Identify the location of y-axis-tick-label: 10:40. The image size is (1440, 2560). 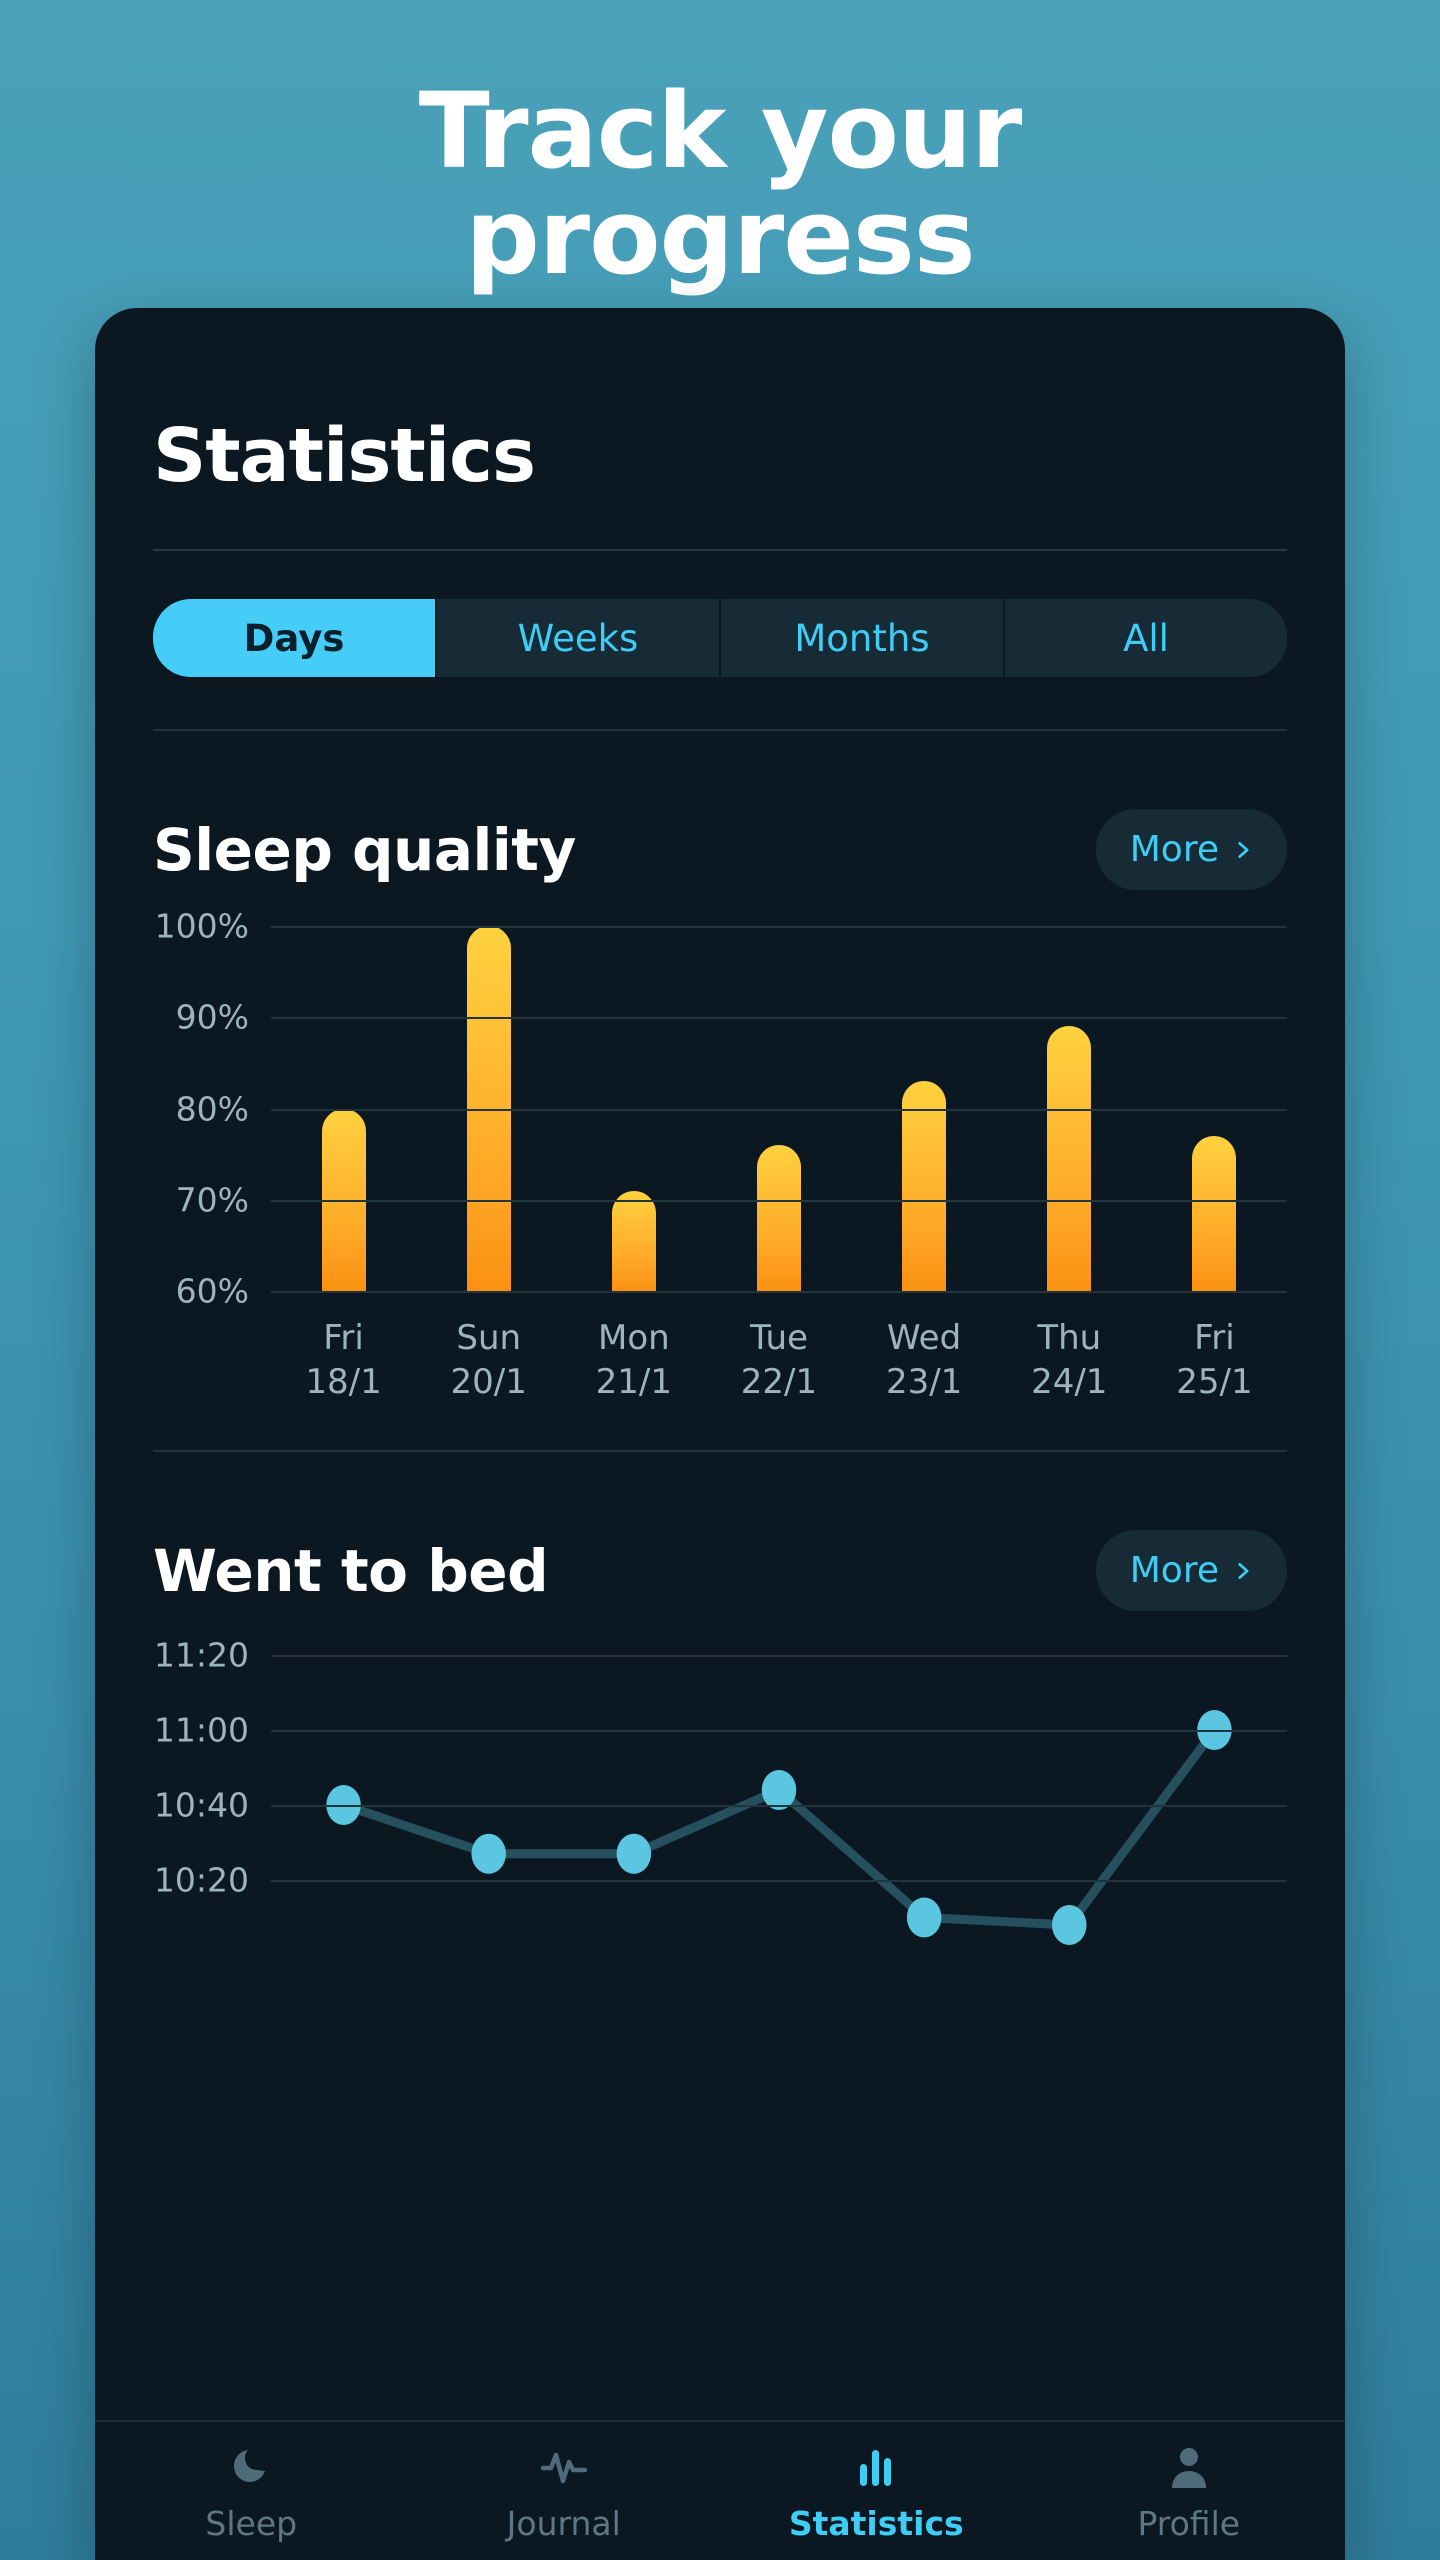
(201, 1805).